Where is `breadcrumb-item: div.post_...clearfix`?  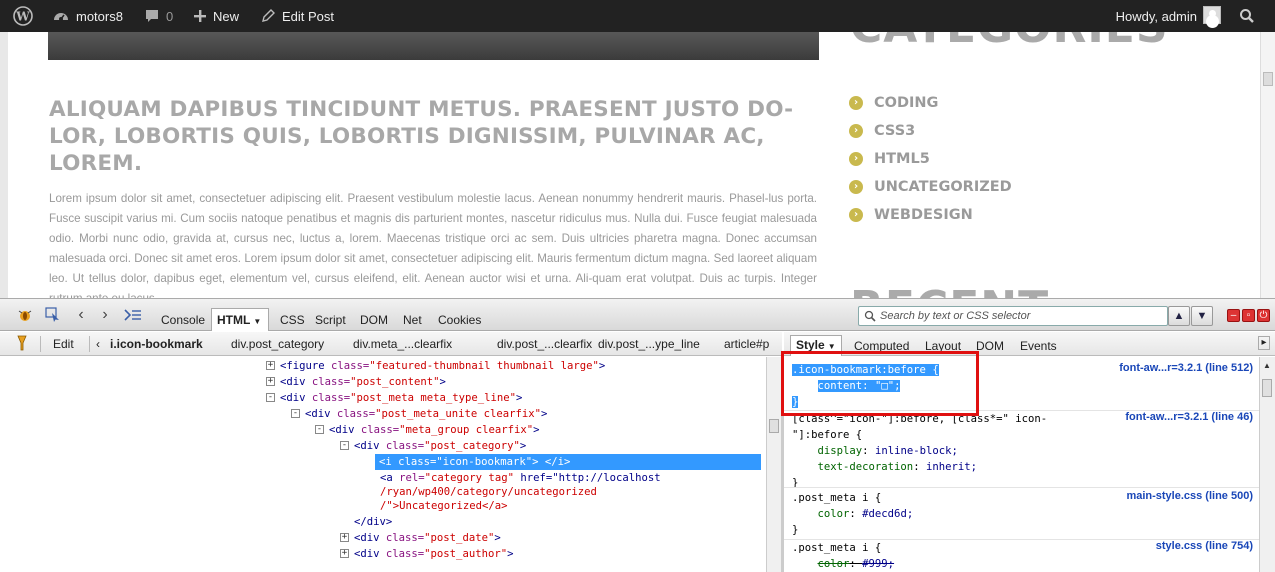
breadcrumb-item: div.post_...clearfix is located at coordinates (544, 344).